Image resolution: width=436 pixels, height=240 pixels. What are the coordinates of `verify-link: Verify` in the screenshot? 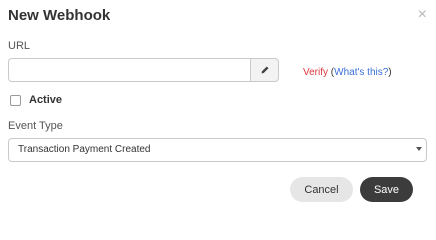 It's located at (315, 72).